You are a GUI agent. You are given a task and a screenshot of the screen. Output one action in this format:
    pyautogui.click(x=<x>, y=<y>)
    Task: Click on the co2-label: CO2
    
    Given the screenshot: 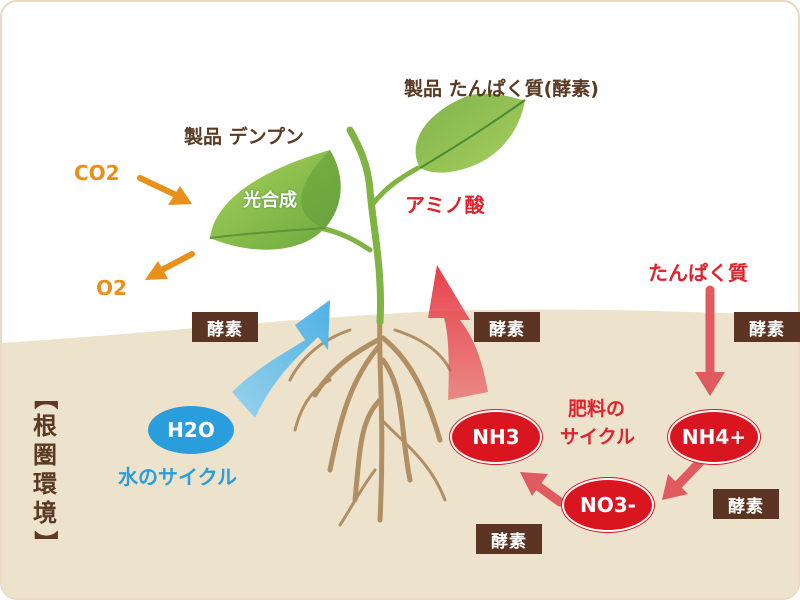 What is the action you would take?
    pyautogui.click(x=97, y=173)
    